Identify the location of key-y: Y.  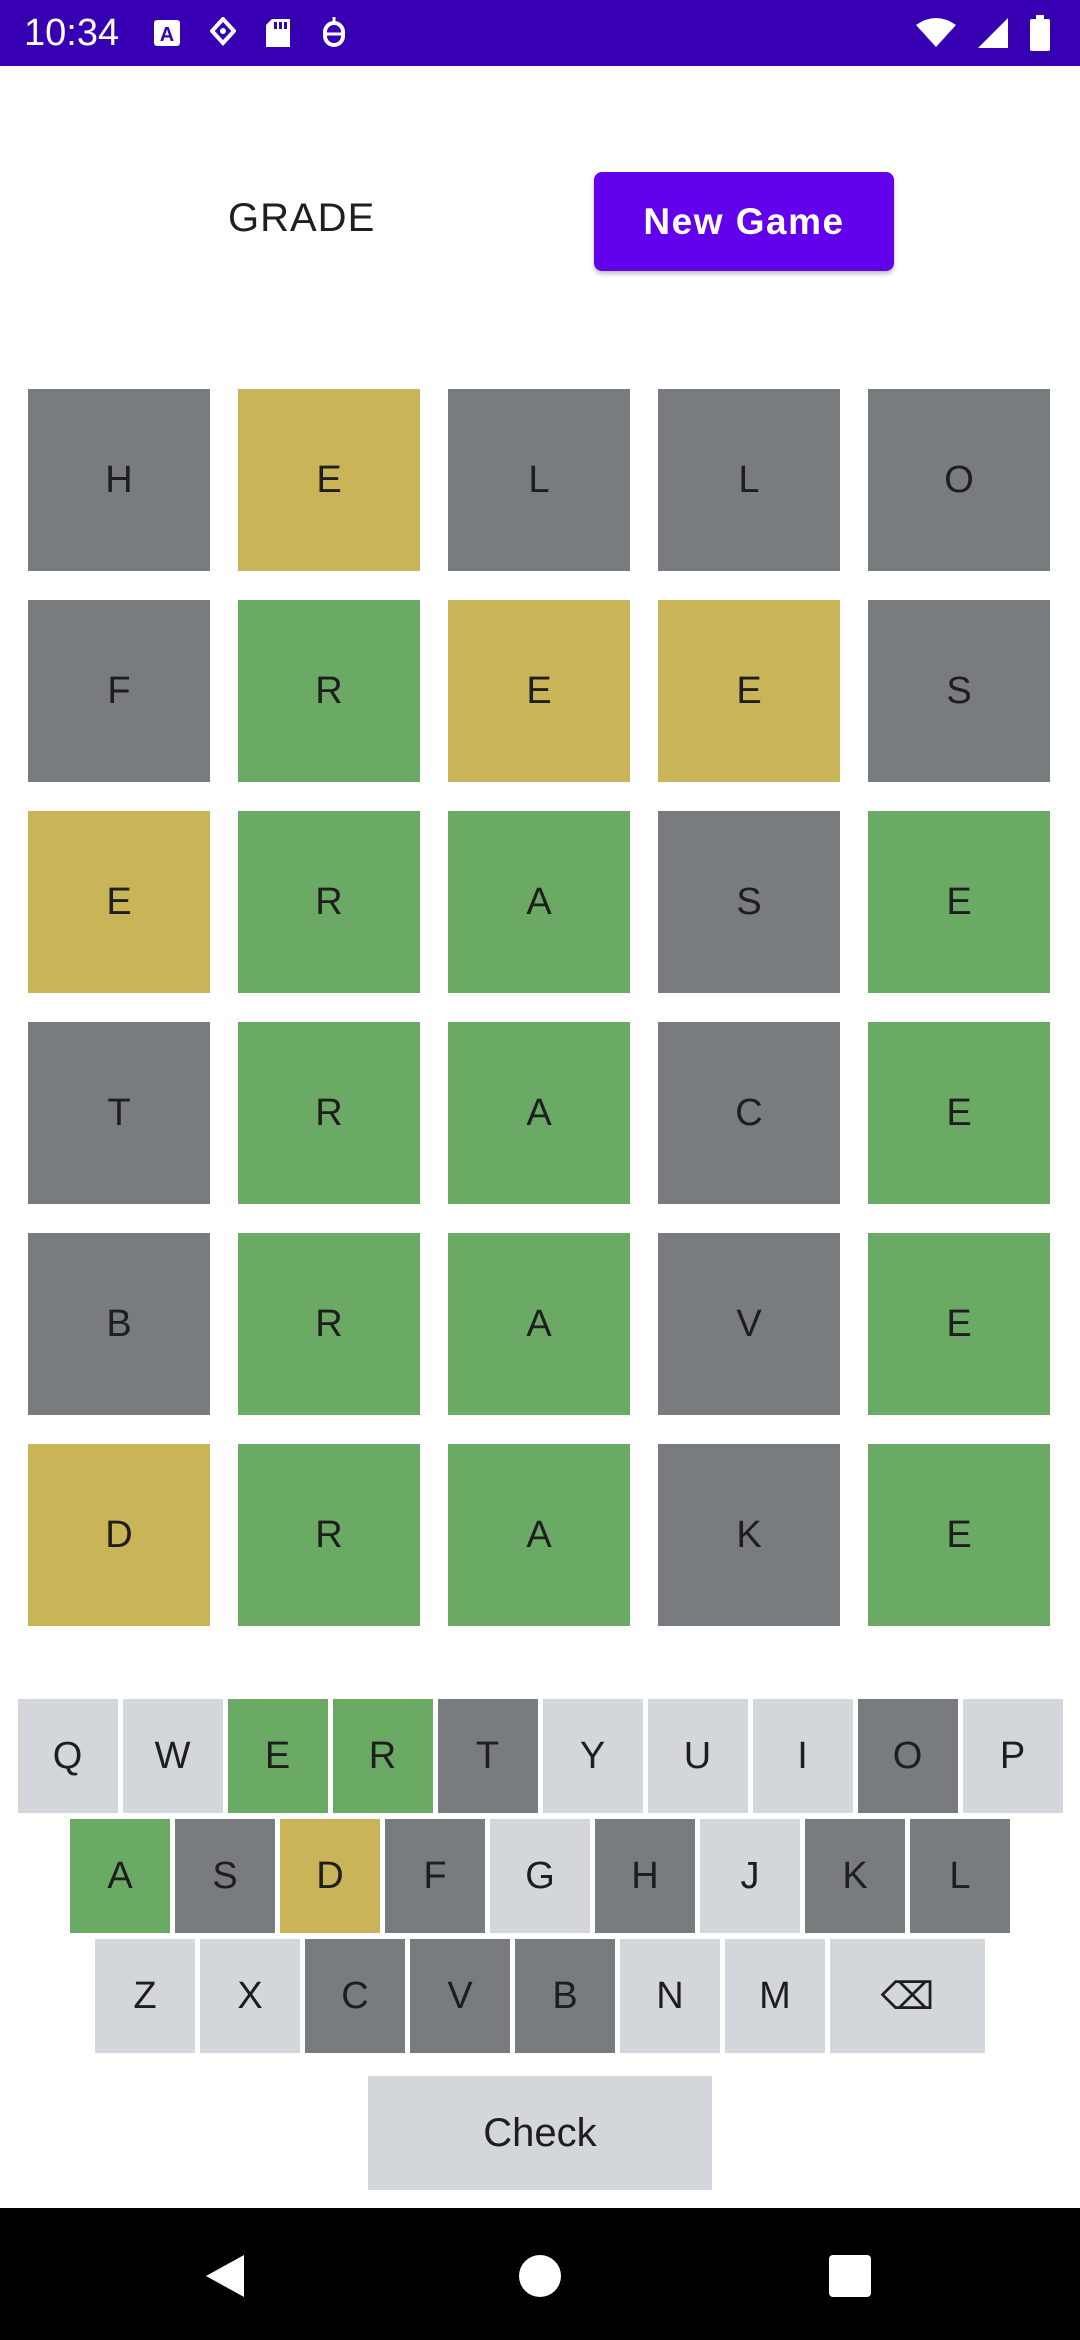
(592, 1756).